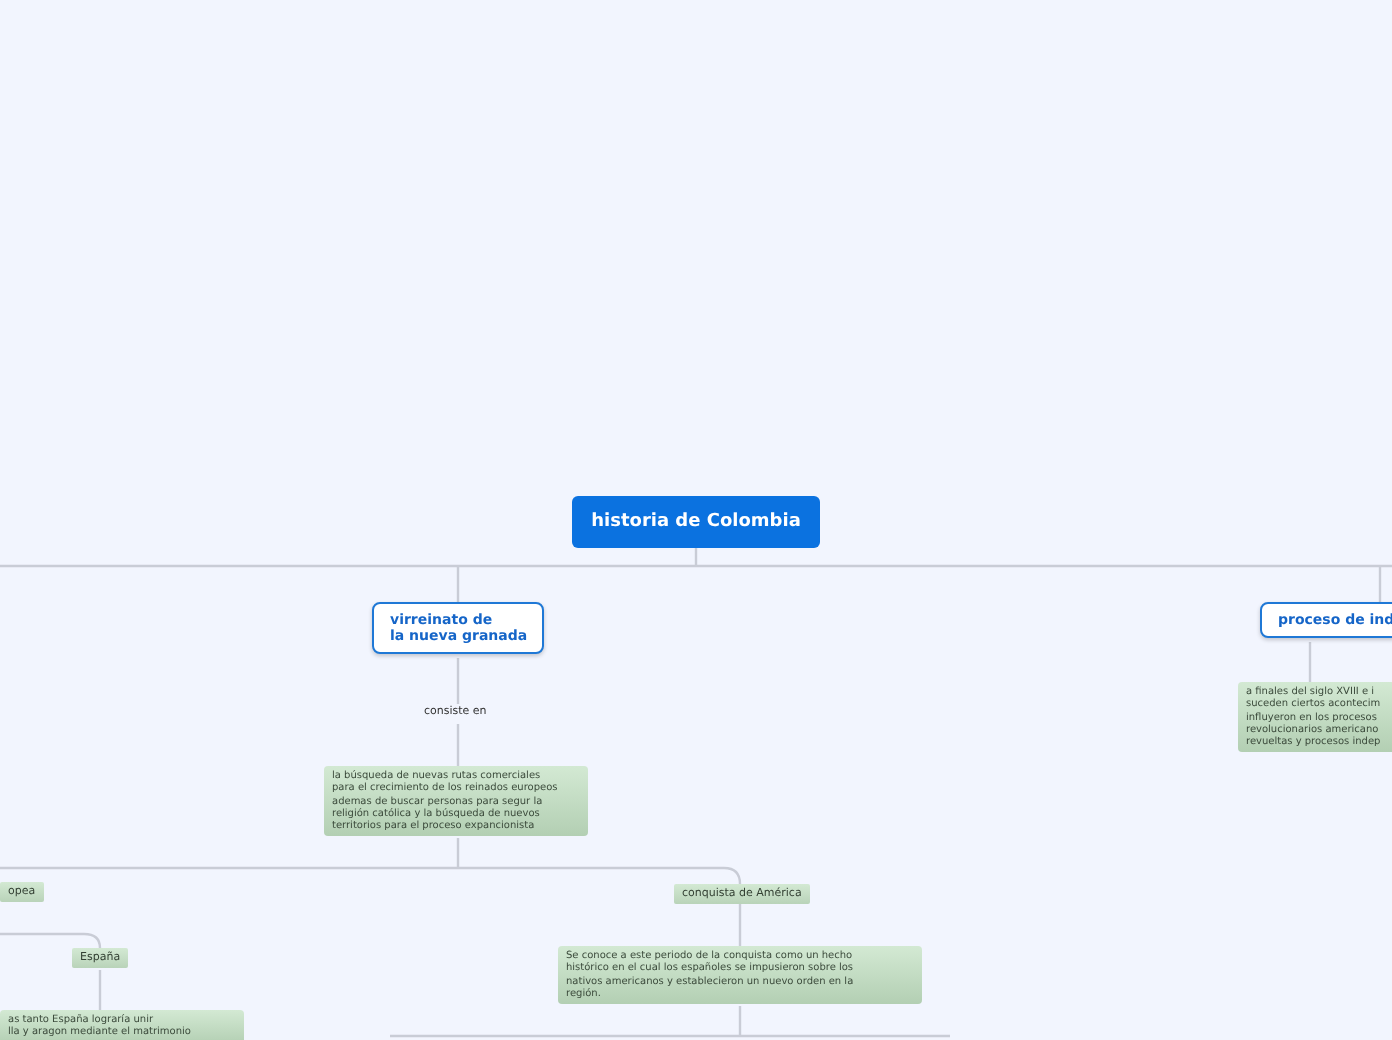 The width and height of the screenshot is (1392, 1040). Describe the element at coordinates (696, 522) in the screenshot. I see `root-topic: historia de Colombia` at that location.